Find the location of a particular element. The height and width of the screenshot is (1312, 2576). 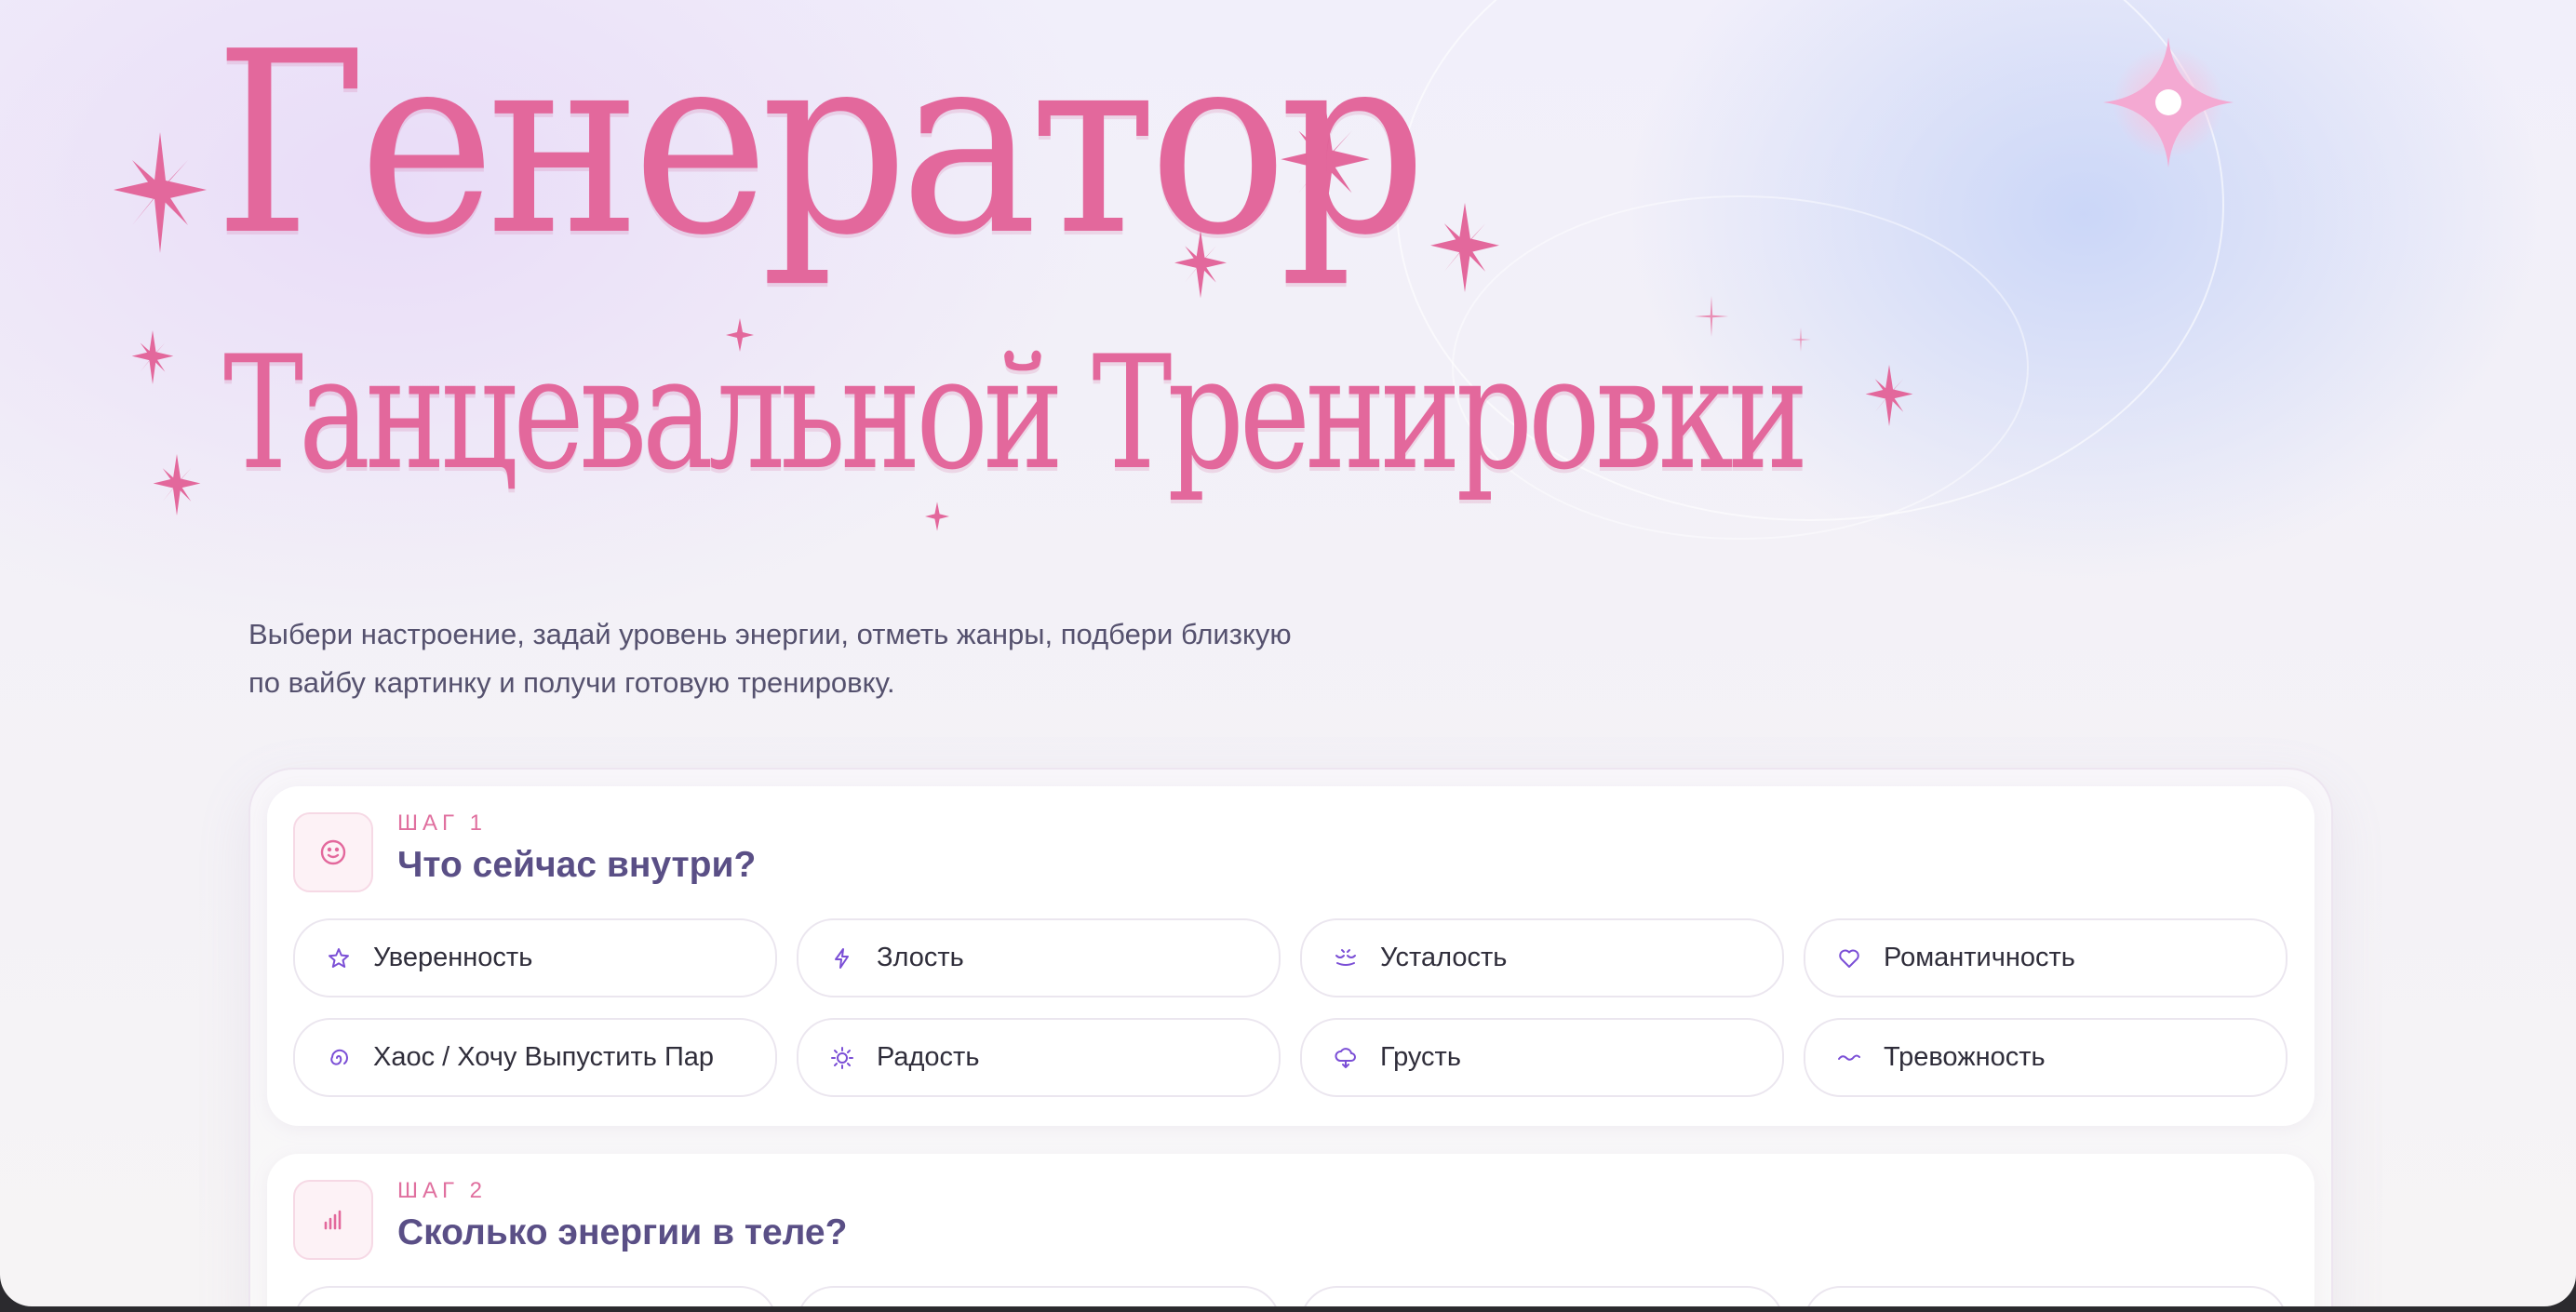

step-title: Что сейчас внутри? is located at coordinates (577, 865).